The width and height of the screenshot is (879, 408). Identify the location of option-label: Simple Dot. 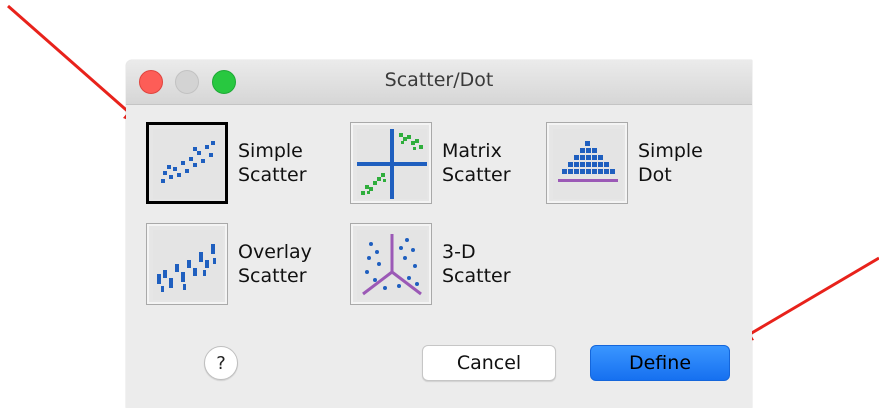
(670, 163).